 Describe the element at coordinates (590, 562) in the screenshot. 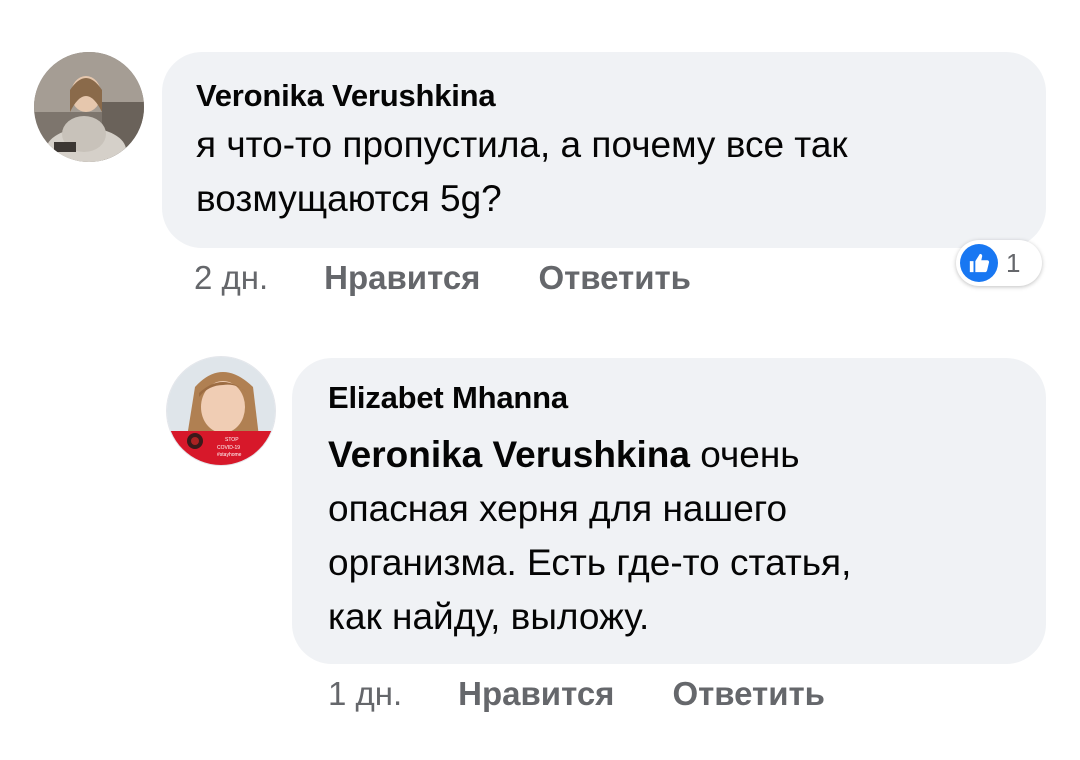

I see `comment-text-line: организма. Есть где-то статья,` at that location.